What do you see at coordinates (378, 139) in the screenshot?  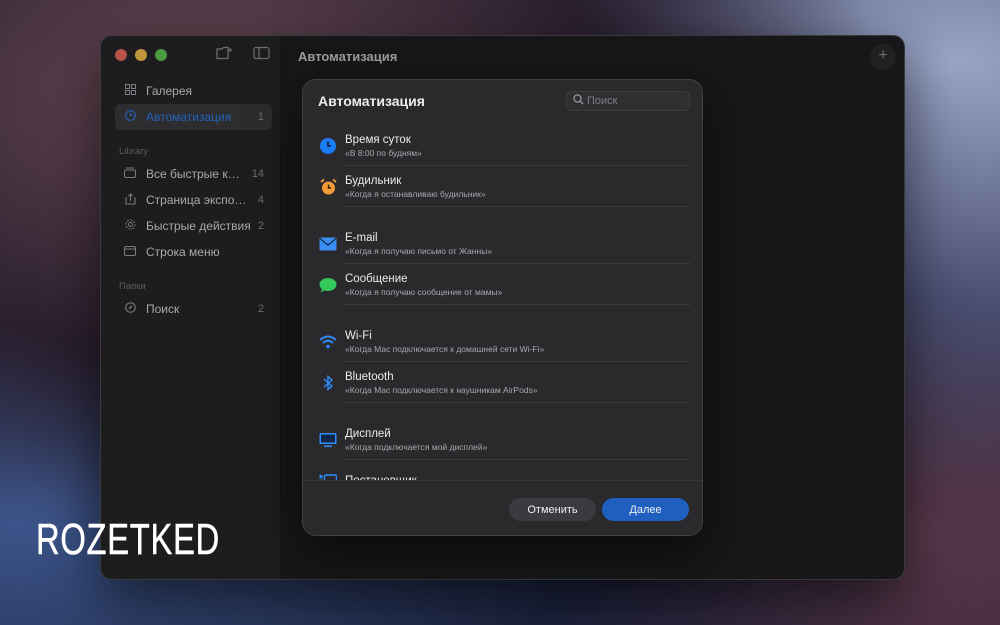 I see `trigger-name: Время суток` at bounding box center [378, 139].